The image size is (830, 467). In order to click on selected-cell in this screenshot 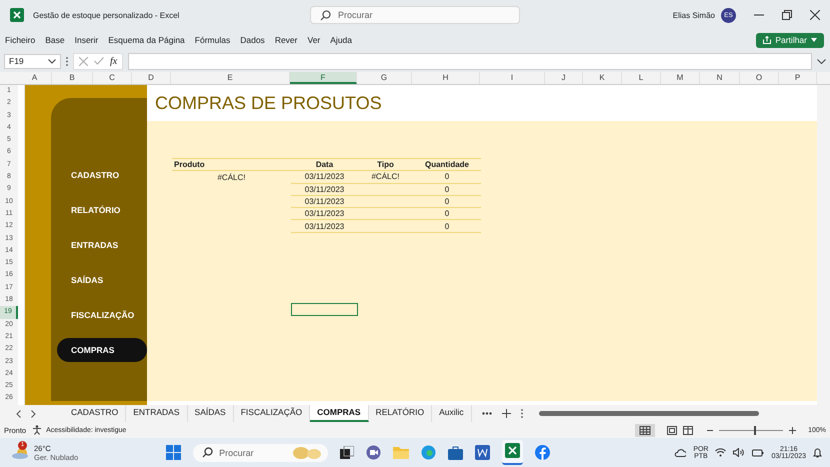, I will do `click(324, 309)`.